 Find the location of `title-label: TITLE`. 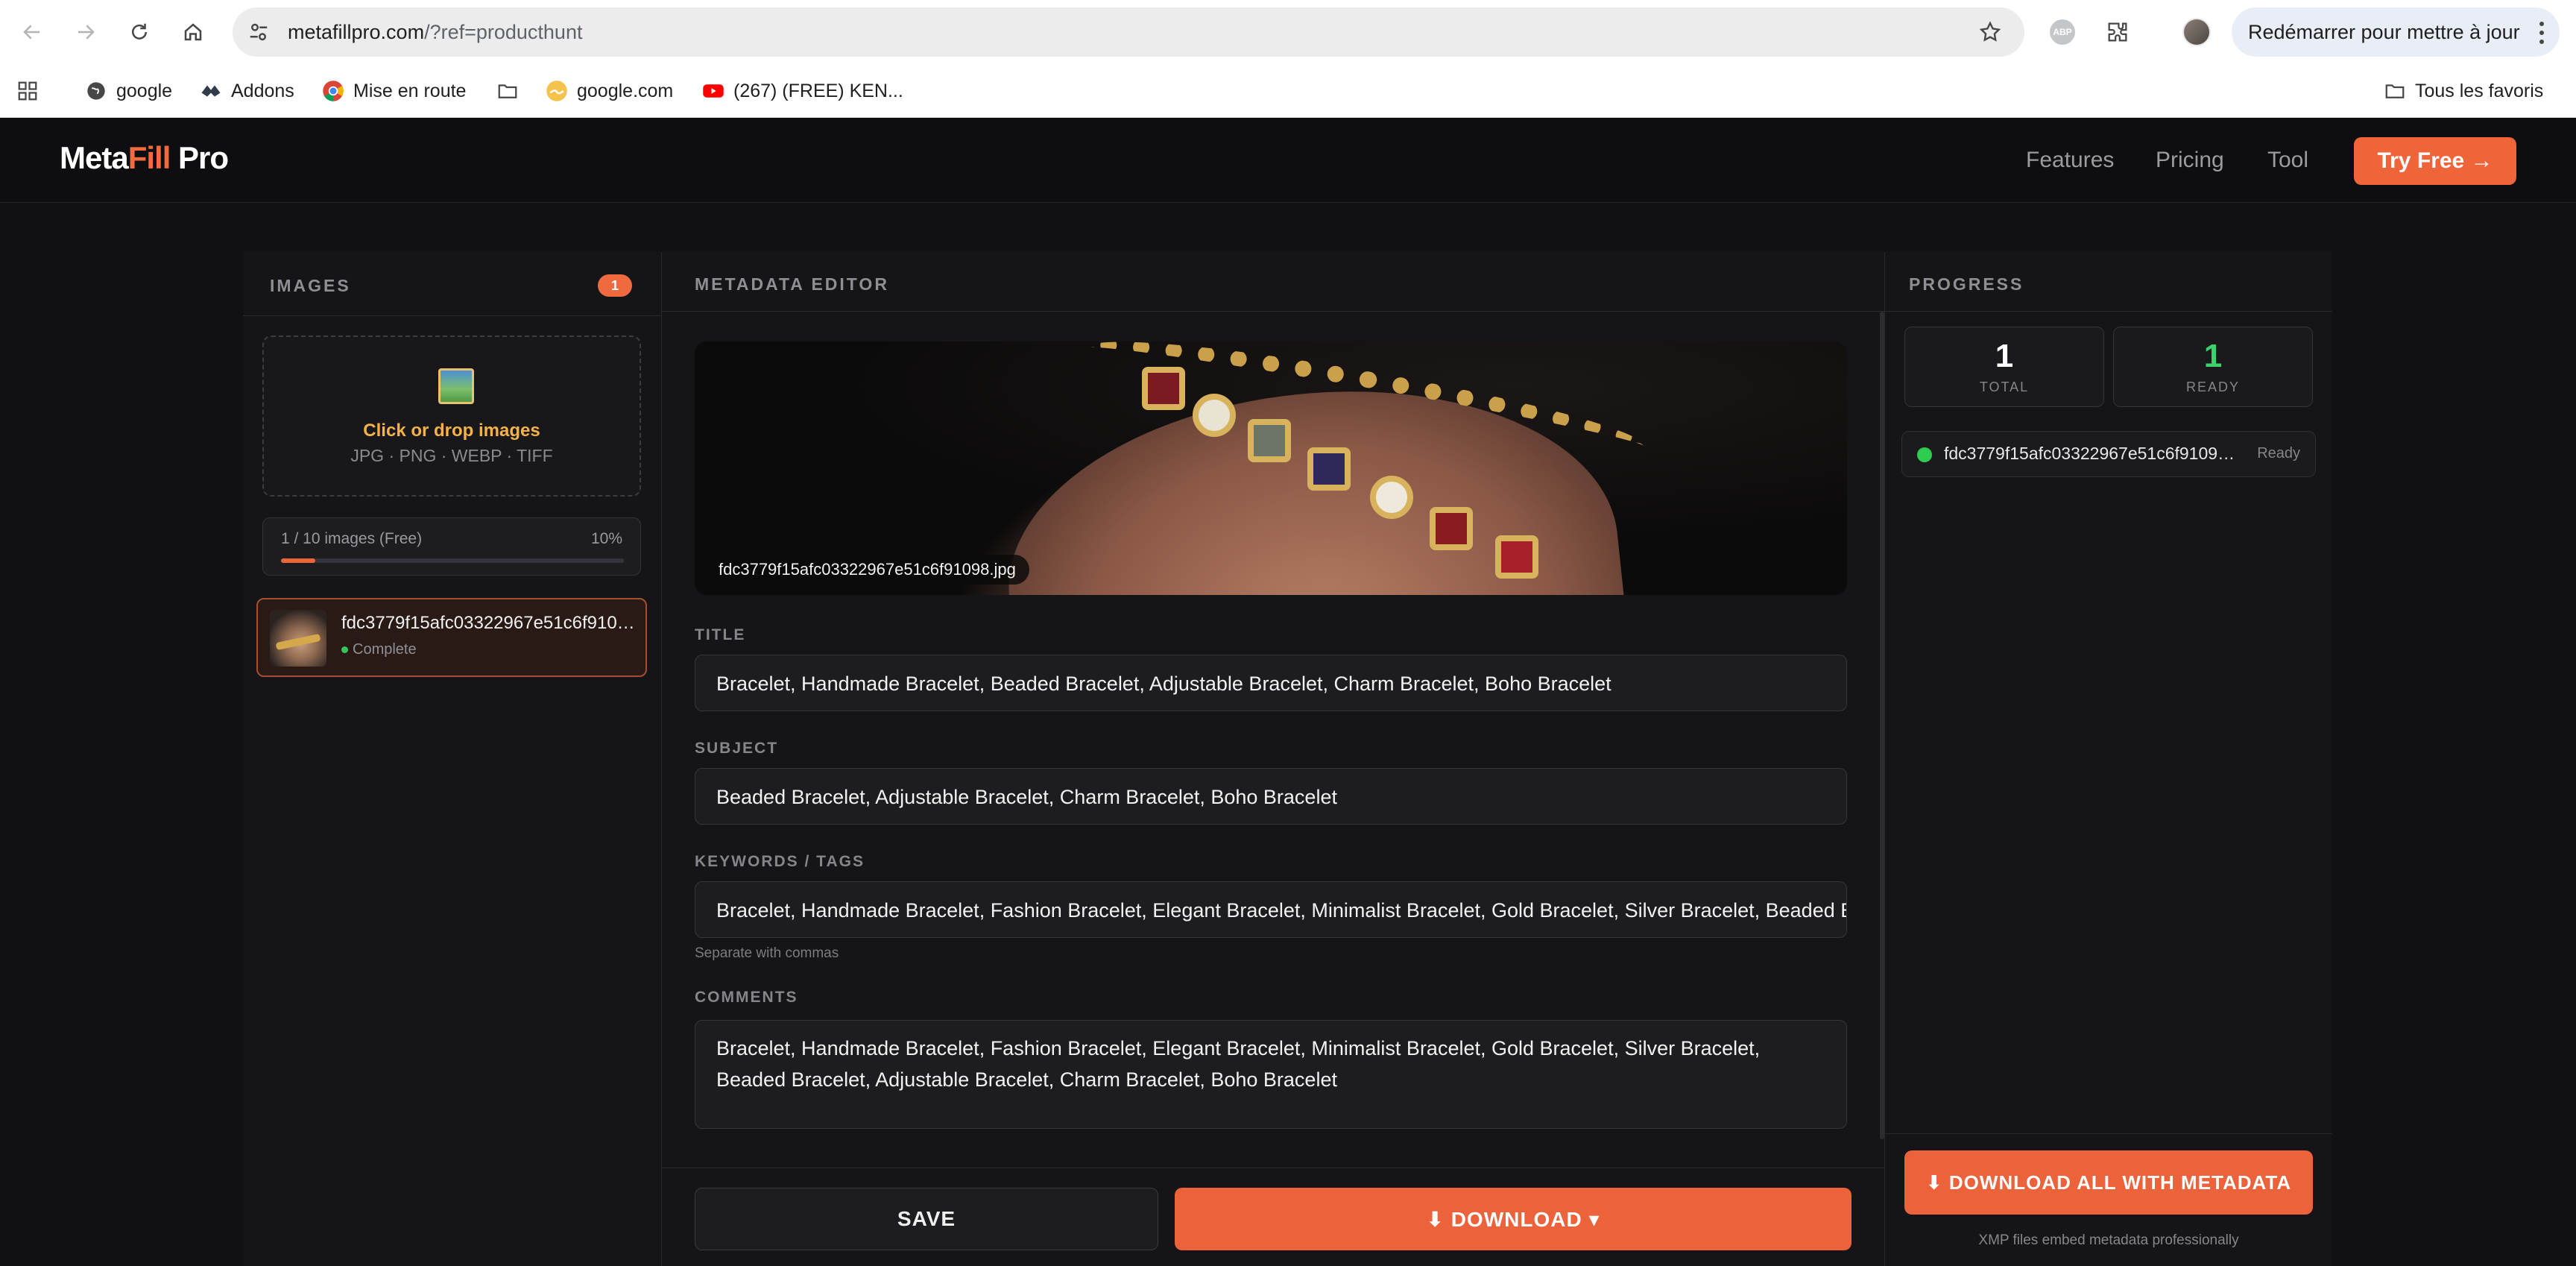

title-label: TITLE is located at coordinates (720, 634).